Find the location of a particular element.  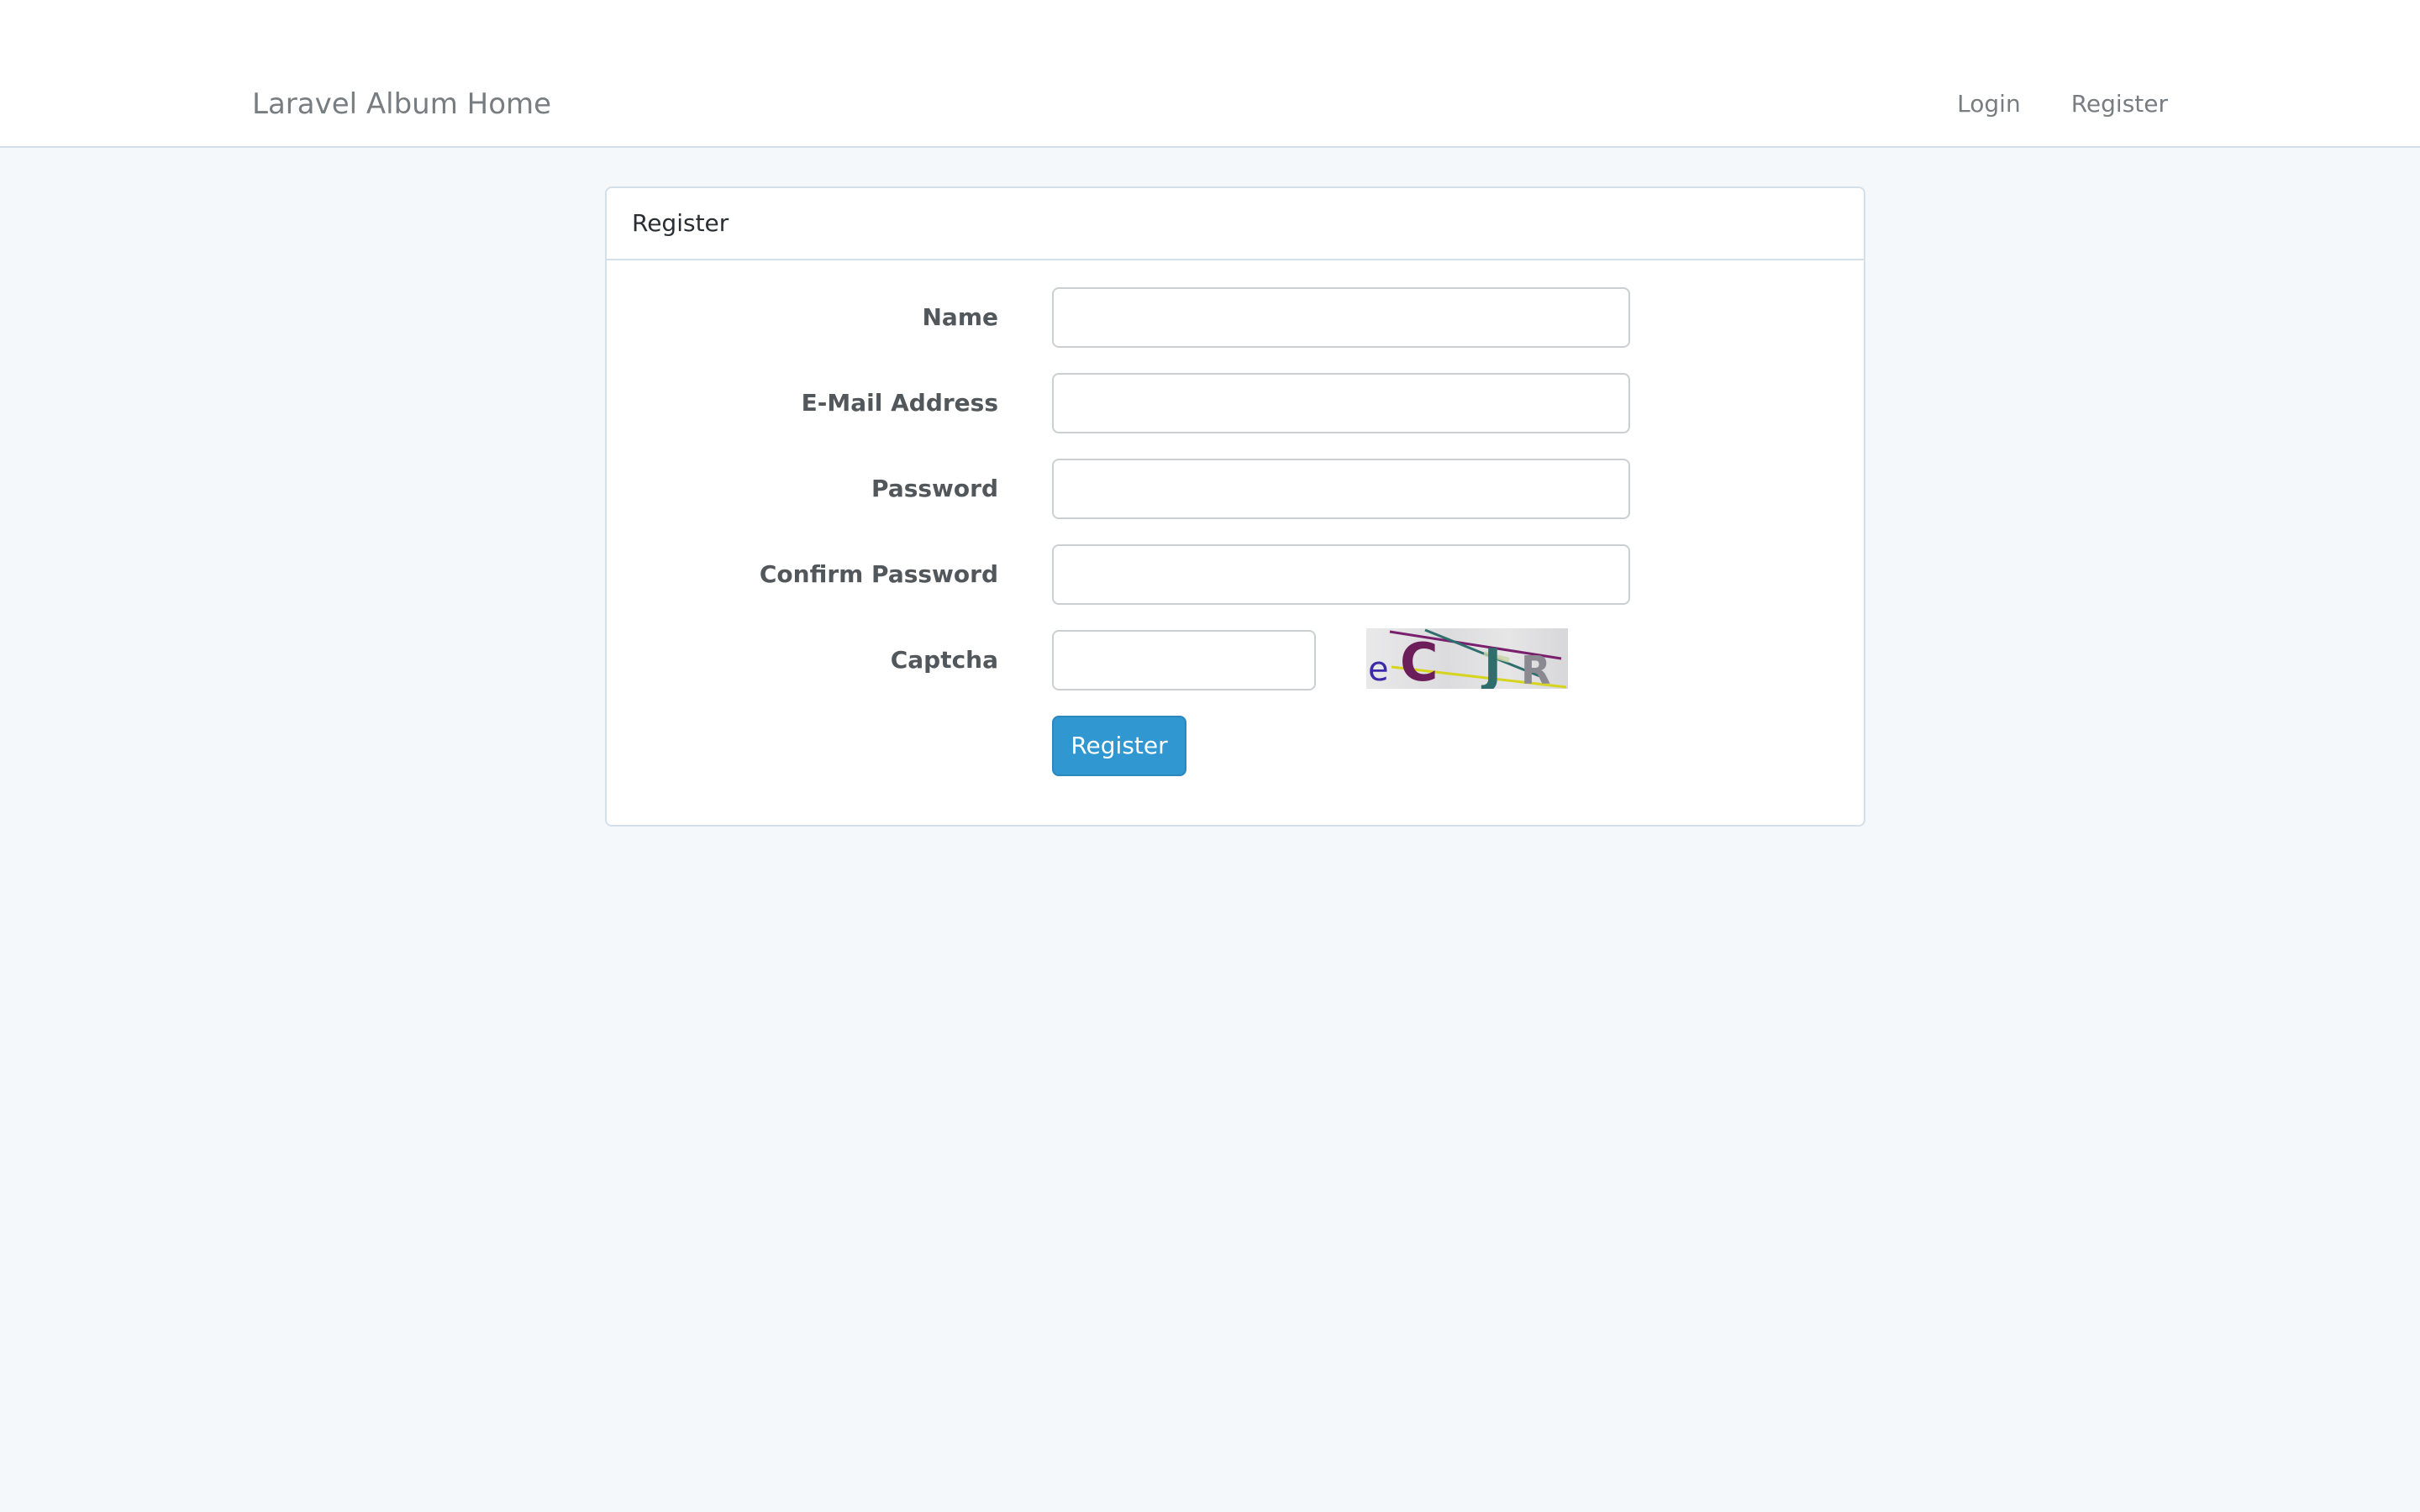

captcha-label: Captcha is located at coordinates (944, 660).